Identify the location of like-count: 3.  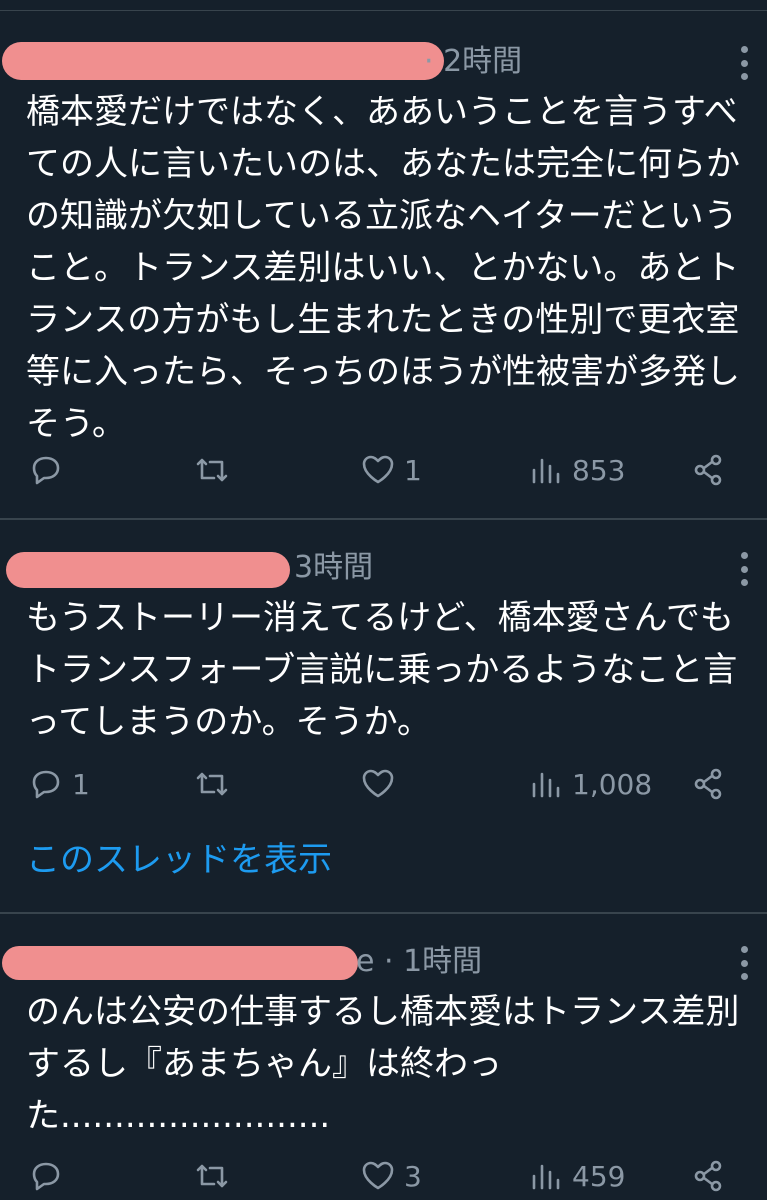
(413, 1176).